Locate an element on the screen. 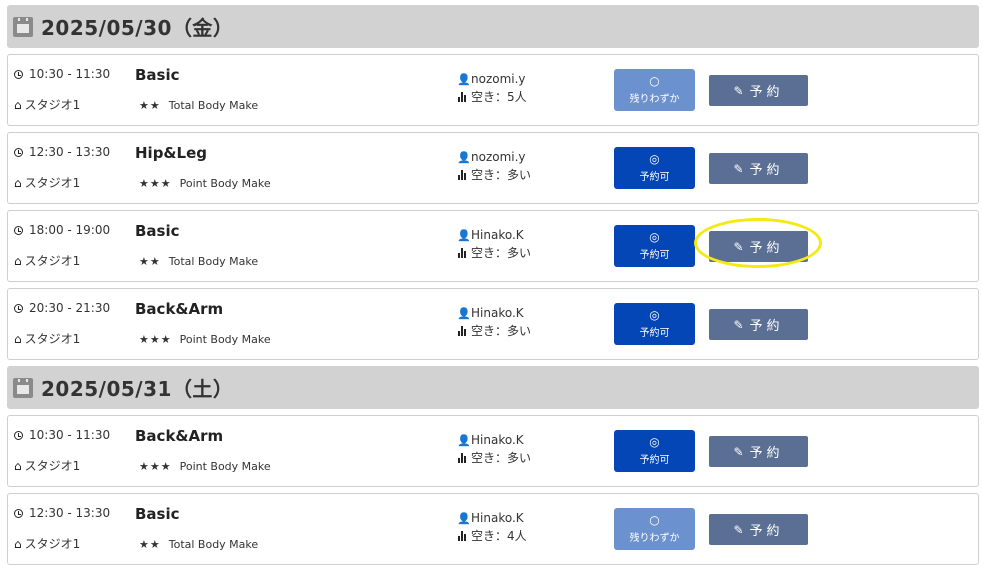  day-header: 2025/05/30（金） is located at coordinates (493, 26).